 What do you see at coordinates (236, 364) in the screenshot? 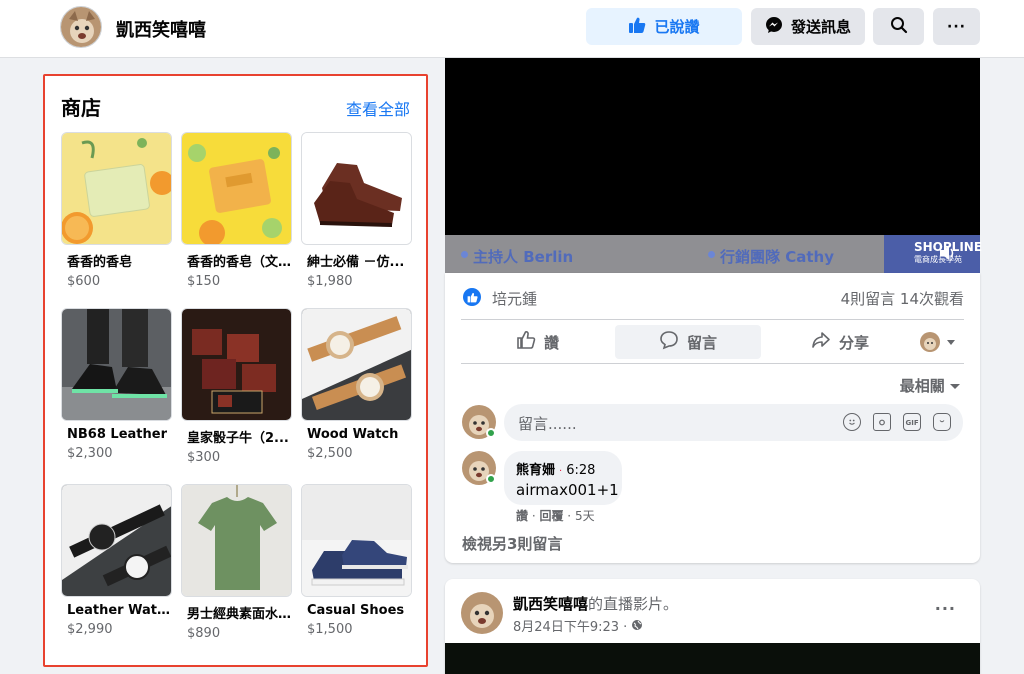
I see `product-image-beef` at bounding box center [236, 364].